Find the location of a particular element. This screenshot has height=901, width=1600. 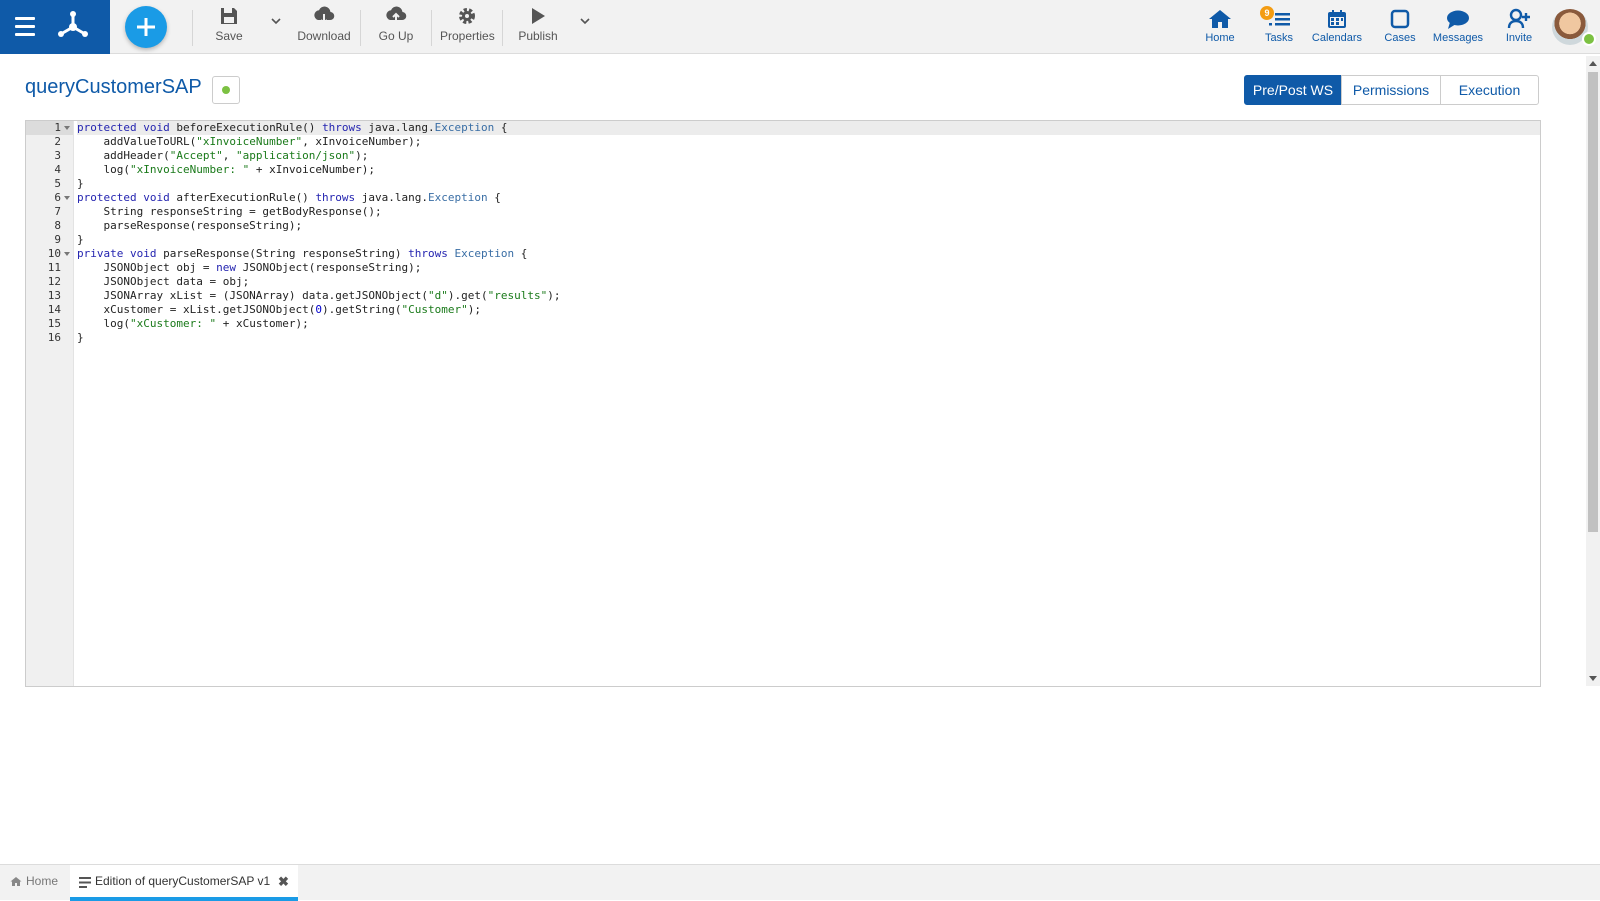

cloud-upload-icon is located at coordinates (396, 14).